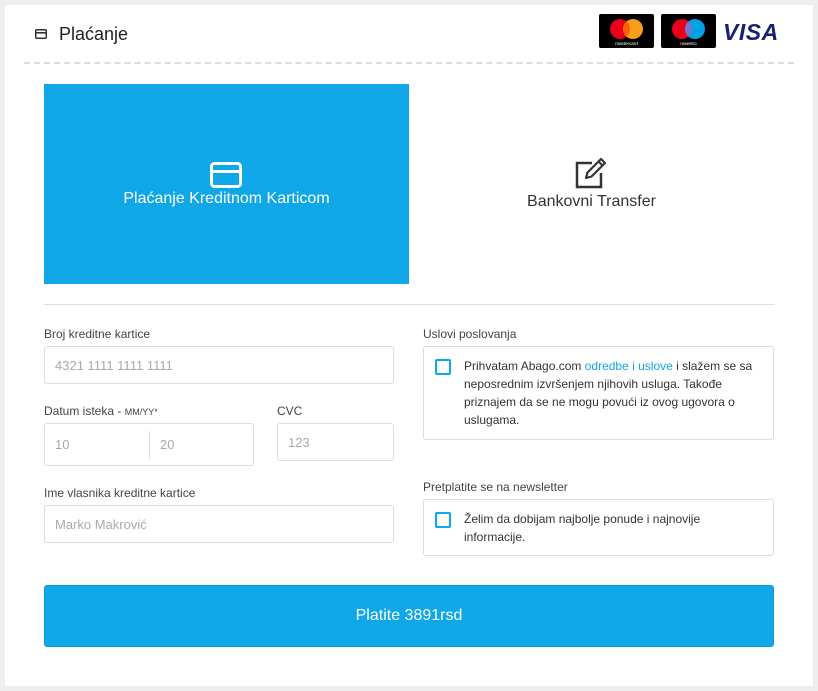 The image size is (818, 691). I want to click on expiry-label: Datum isteka - MM/YY*, so click(101, 411).